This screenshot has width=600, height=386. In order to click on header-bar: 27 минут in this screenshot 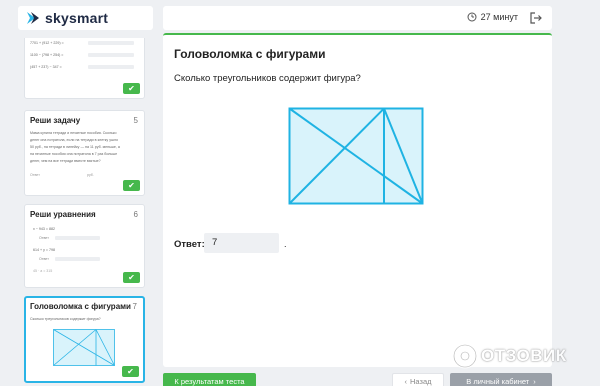, I will do `click(357, 18)`.